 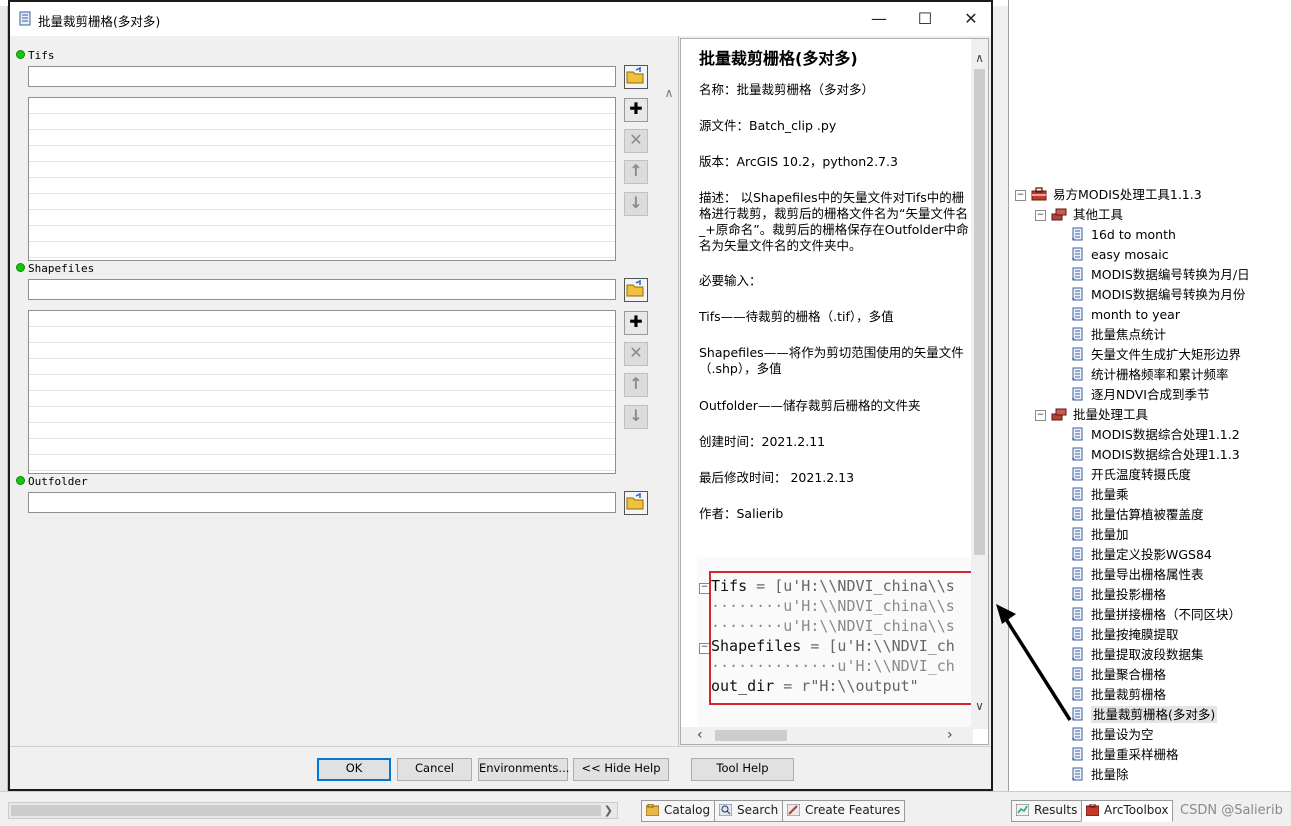 I want to click on tree-tool-item: 批量定义投影WGS84, so click(x=1141, y=555).